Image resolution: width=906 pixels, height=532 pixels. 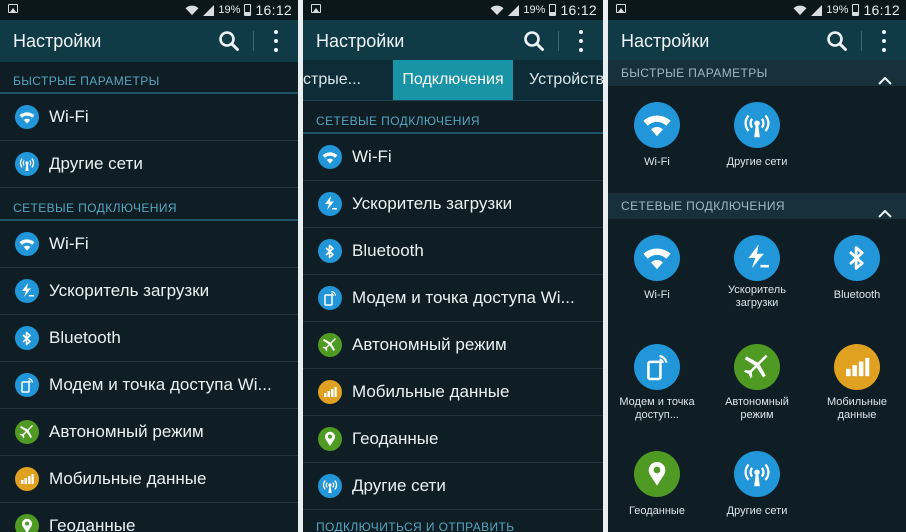 I want to click on list-item-label: Мобильные данные, so click(x=128, y=478).